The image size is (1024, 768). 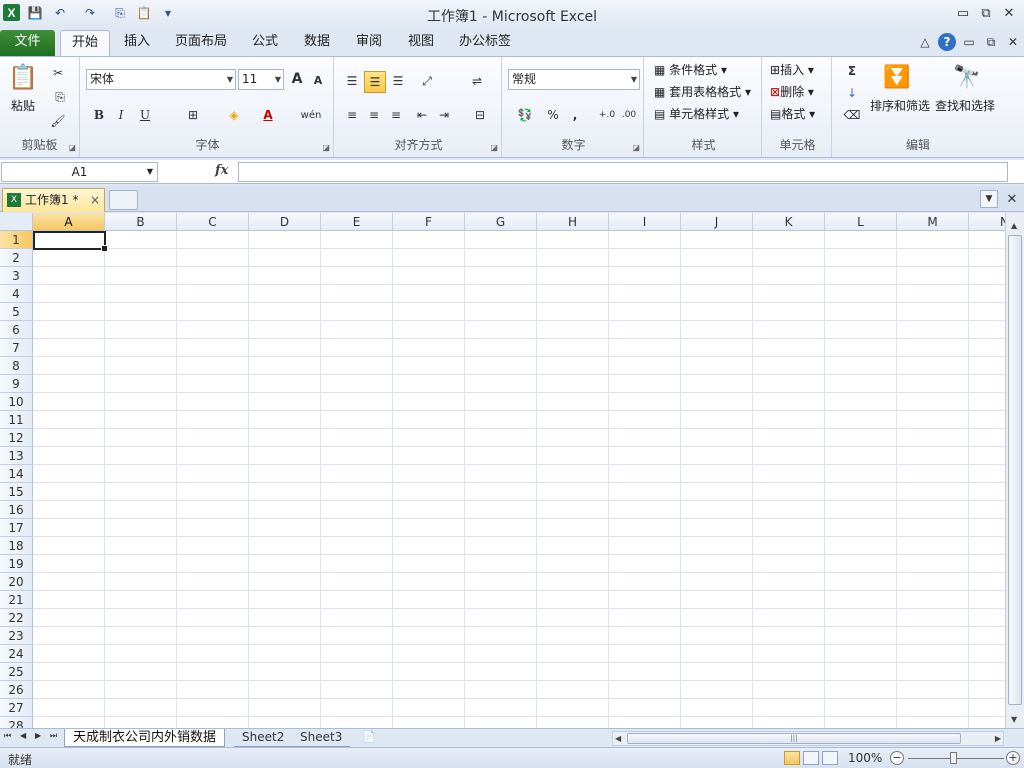 What do you see at coordinates (421, 43) in the screenshot?
I see `tab-view: 视图` at bounding box center [421, 43].